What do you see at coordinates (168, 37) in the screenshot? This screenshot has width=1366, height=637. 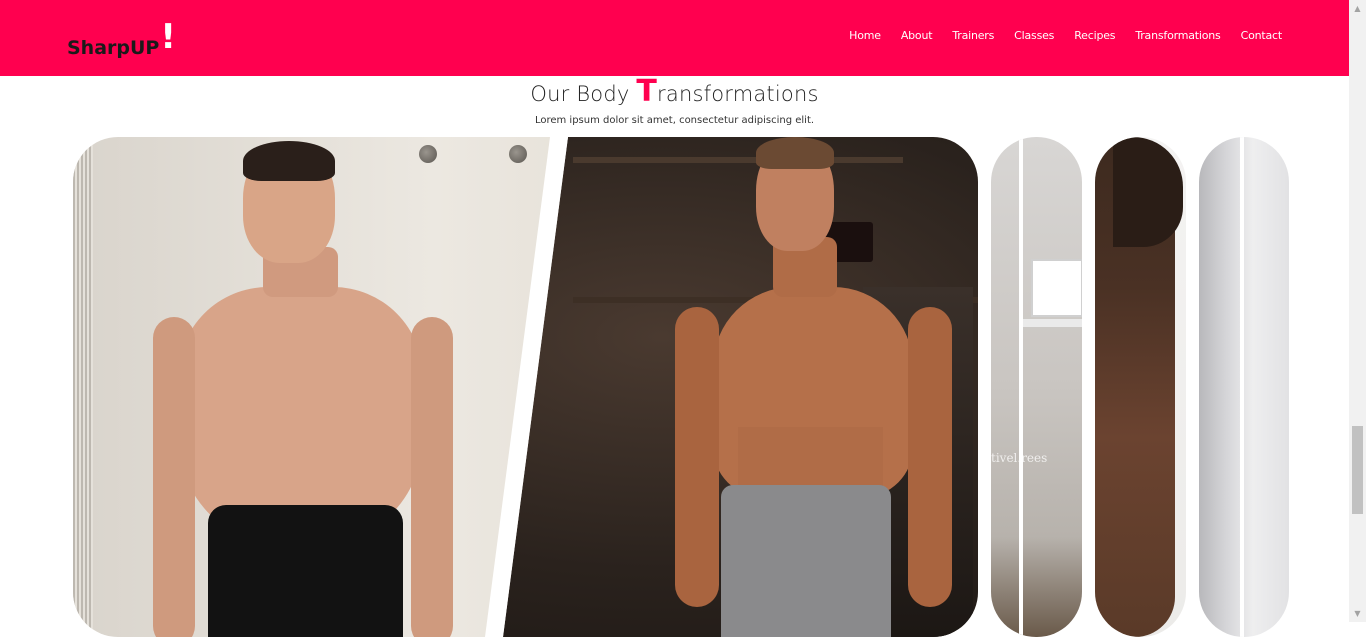 I see `logo-exclamation-mark: !` at bounding box center [168, 37].